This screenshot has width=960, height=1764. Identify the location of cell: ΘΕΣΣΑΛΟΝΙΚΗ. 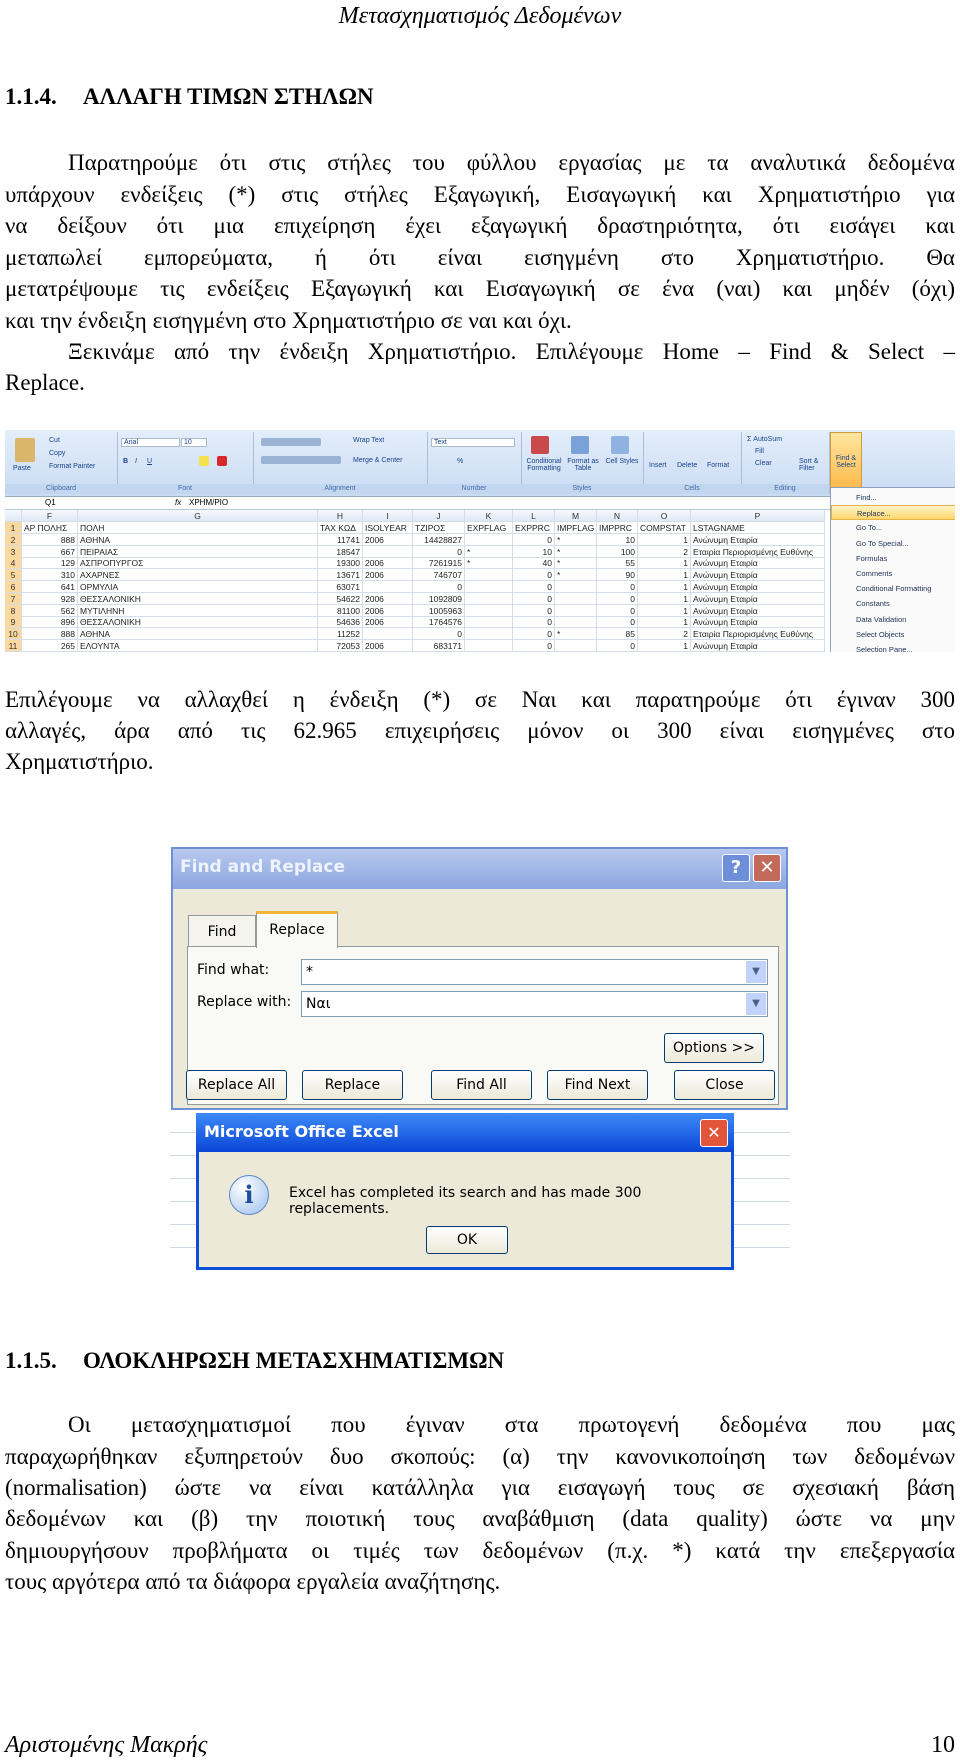
(198, 622).